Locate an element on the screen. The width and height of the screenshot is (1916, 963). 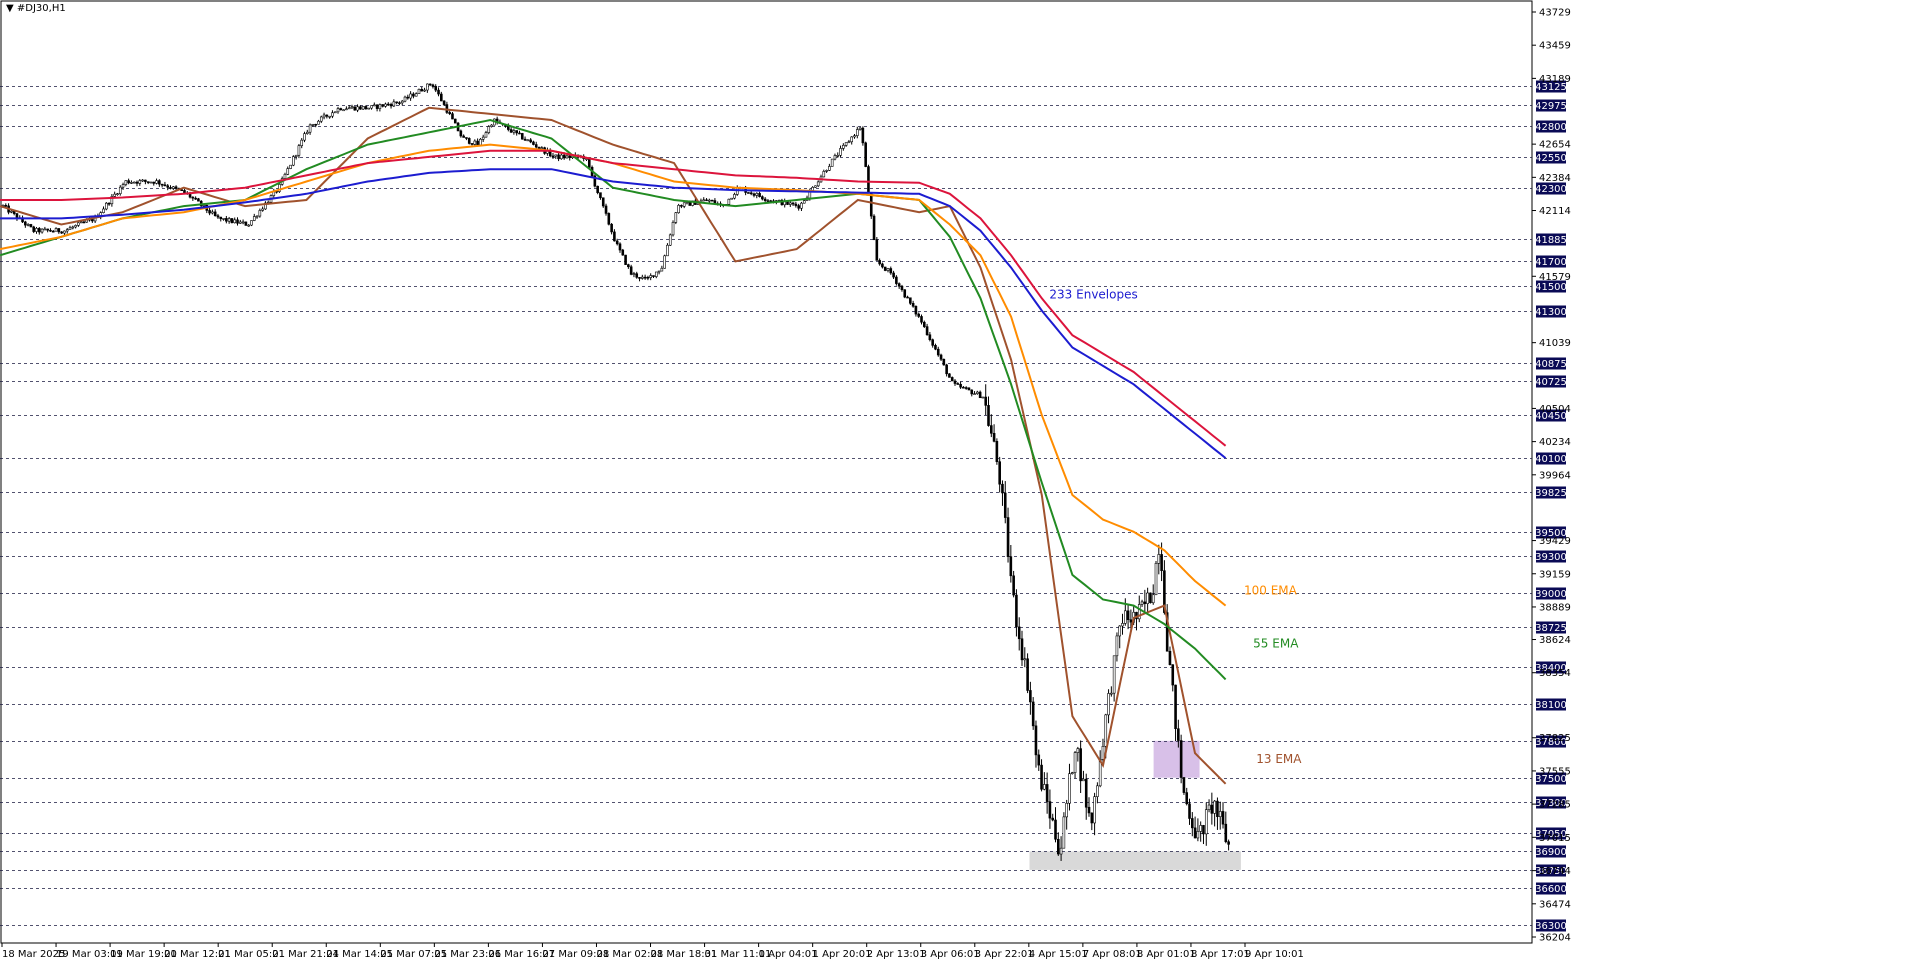
y-tick-label-6: 41579 is located at coordinates (1555, 277).